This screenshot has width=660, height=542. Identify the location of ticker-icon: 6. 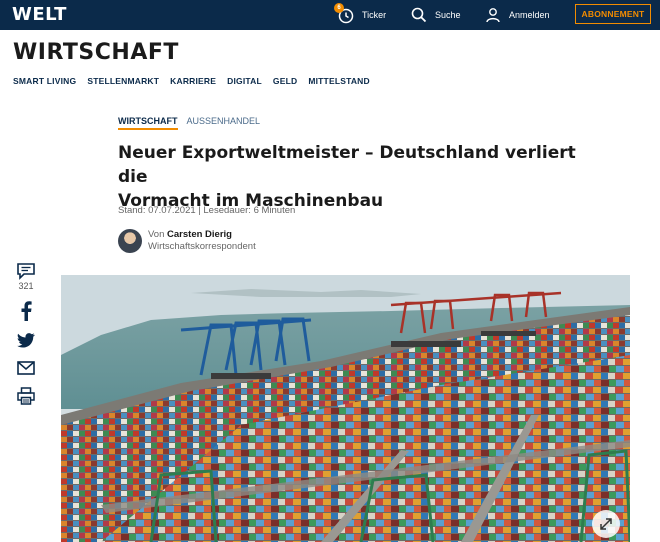
(344, 13).